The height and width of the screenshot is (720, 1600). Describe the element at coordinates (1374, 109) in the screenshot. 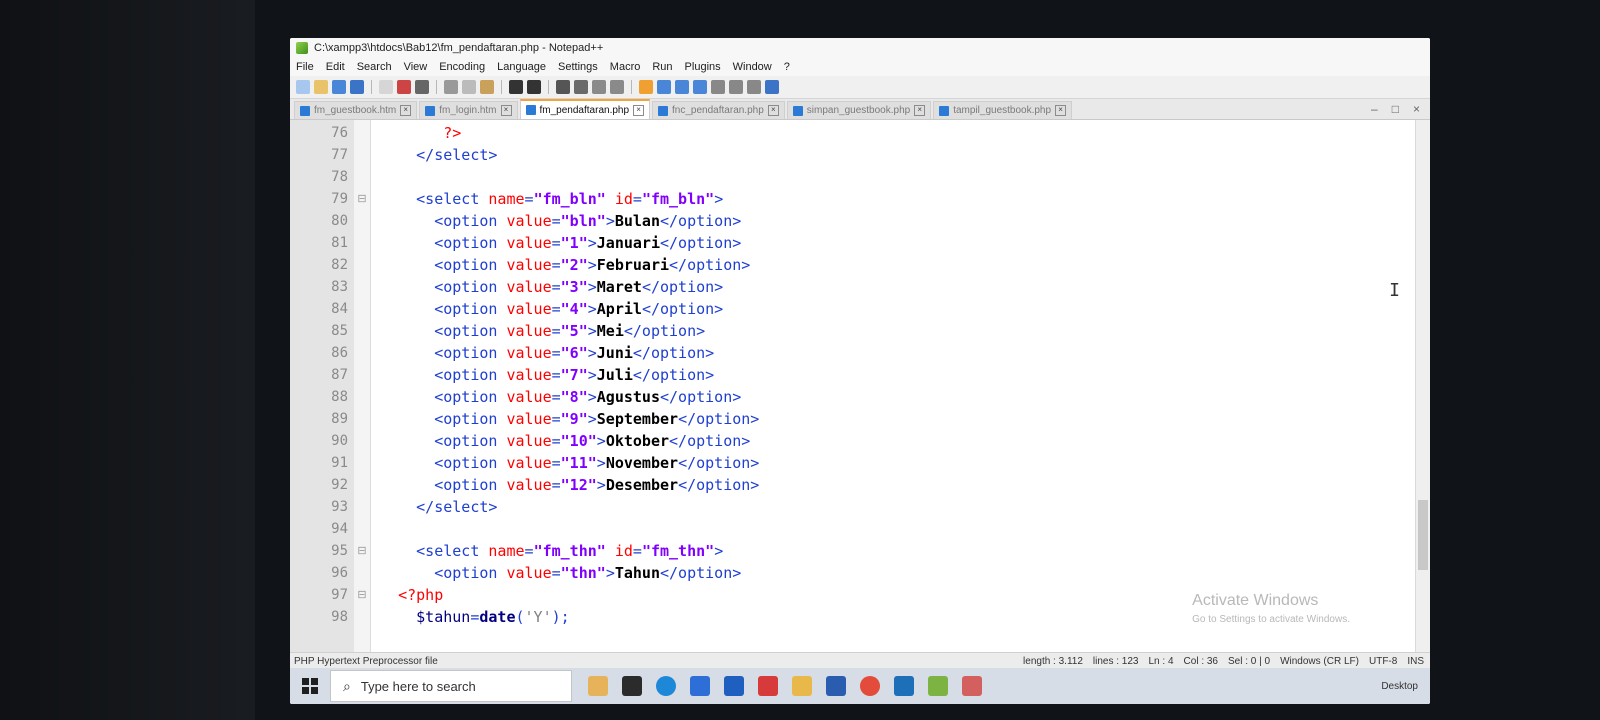

I see `minimize-icon: –` at that location.